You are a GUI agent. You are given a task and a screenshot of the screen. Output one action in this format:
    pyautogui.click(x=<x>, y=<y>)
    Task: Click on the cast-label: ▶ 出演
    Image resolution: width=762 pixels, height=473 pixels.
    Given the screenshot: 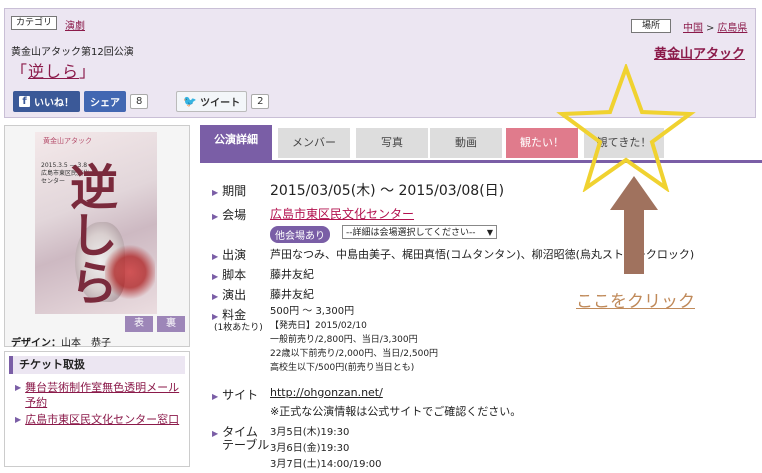 What is the action you would take?
    pyautogui.click(x=229, y=254)
    